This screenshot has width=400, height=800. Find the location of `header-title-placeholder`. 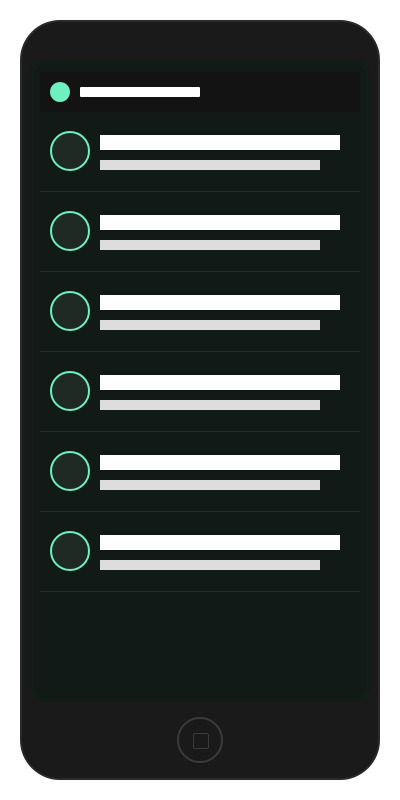

header-title-placeholder is located at coordinates (140, 92).